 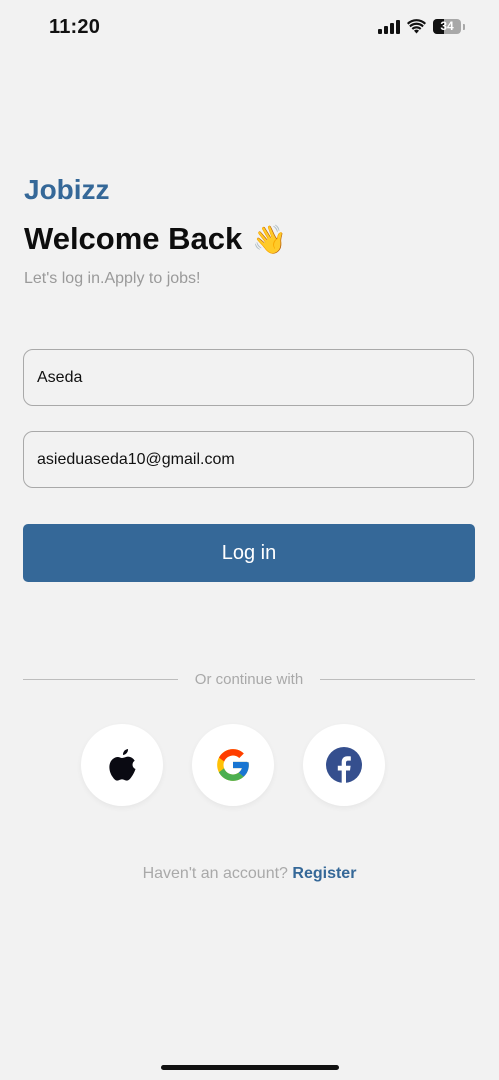 I want to click on apple-login-button, so click(x=122, y=765).